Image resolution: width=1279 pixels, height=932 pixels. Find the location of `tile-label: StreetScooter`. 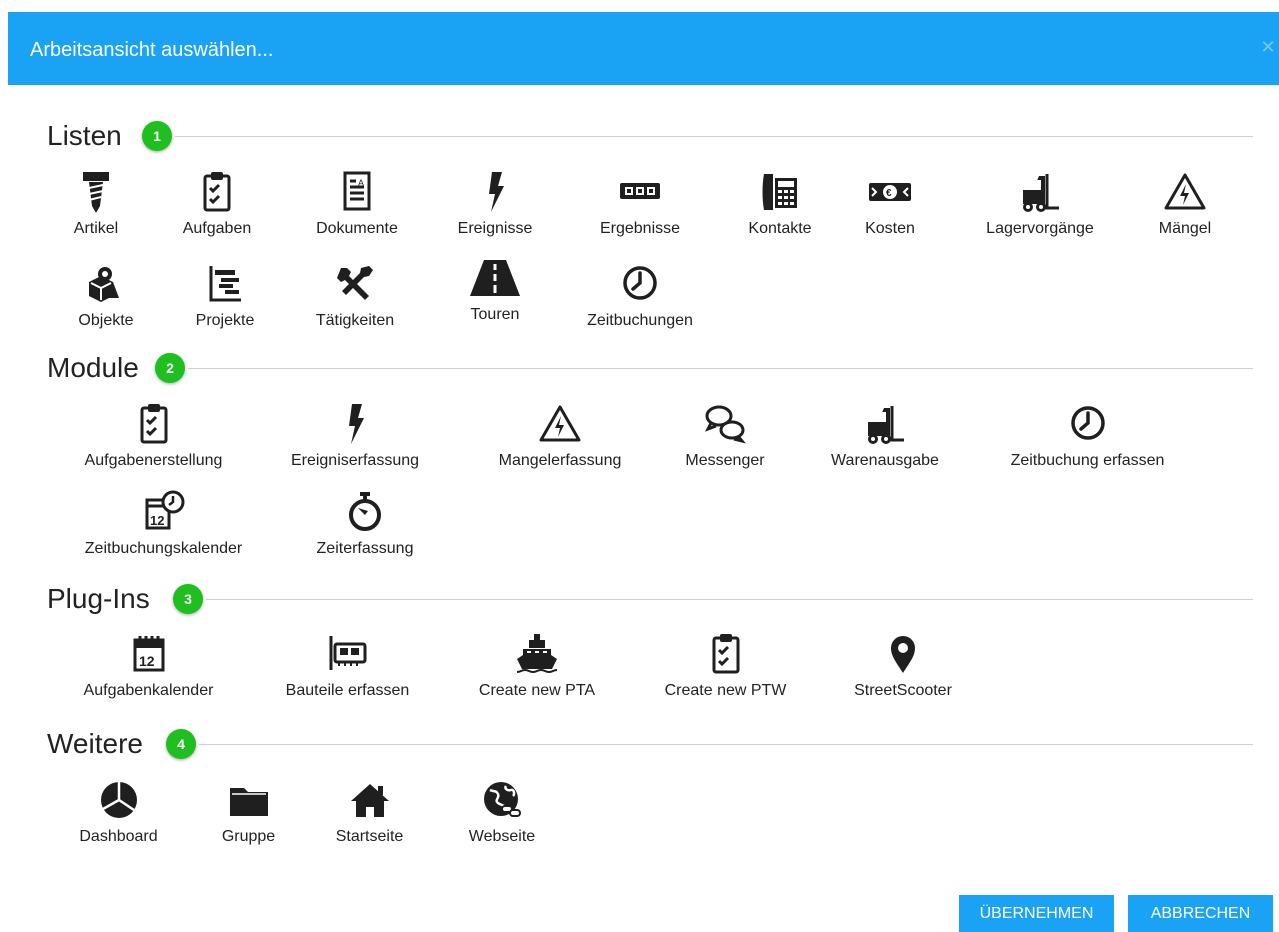

tile-label: StreetScooter is located at coordinates (903, 690).